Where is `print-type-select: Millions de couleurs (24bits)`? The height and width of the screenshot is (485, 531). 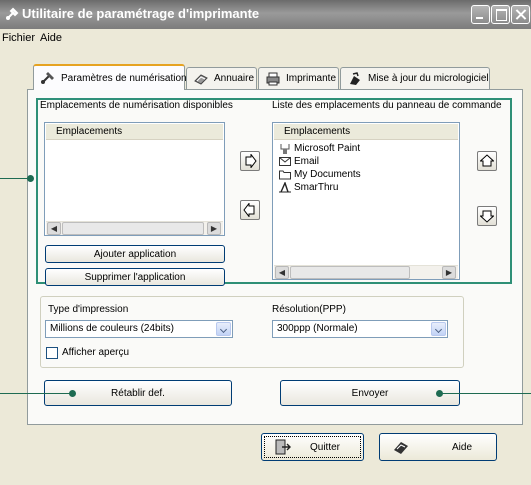
print-type-select: Millions de couleurs (24bits) is located at coordinates (139, 329).